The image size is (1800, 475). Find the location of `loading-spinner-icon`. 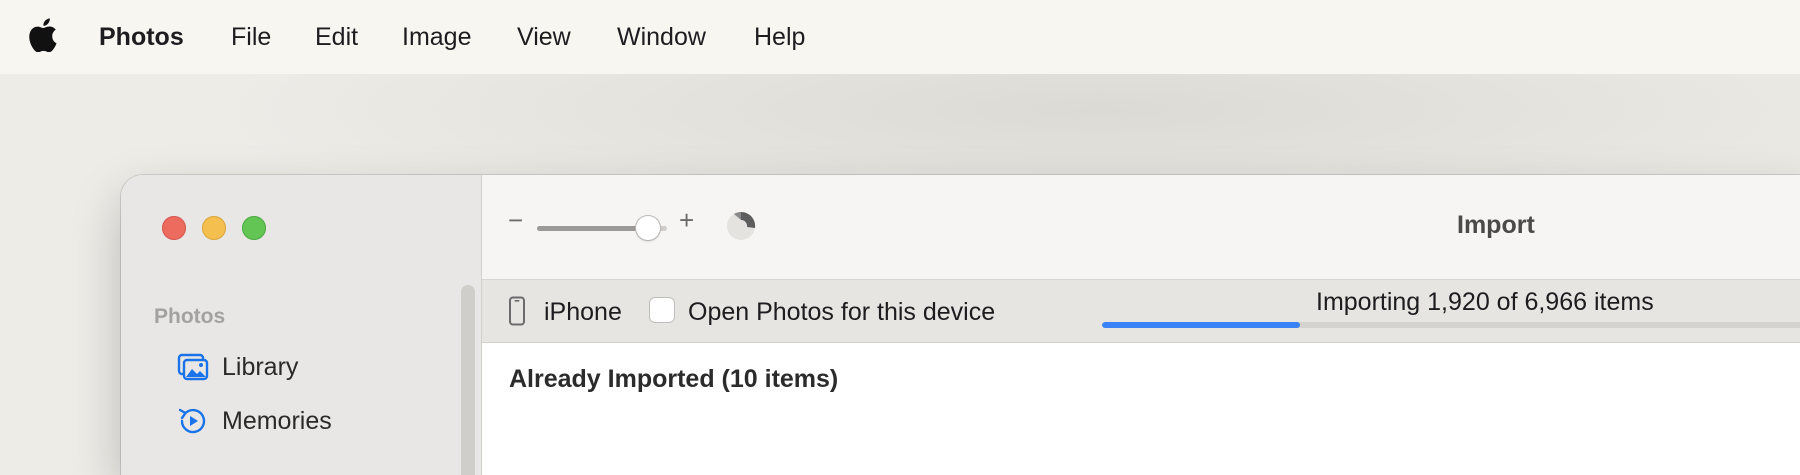

loading-spinner-icon is located at coordinates (741, 225).